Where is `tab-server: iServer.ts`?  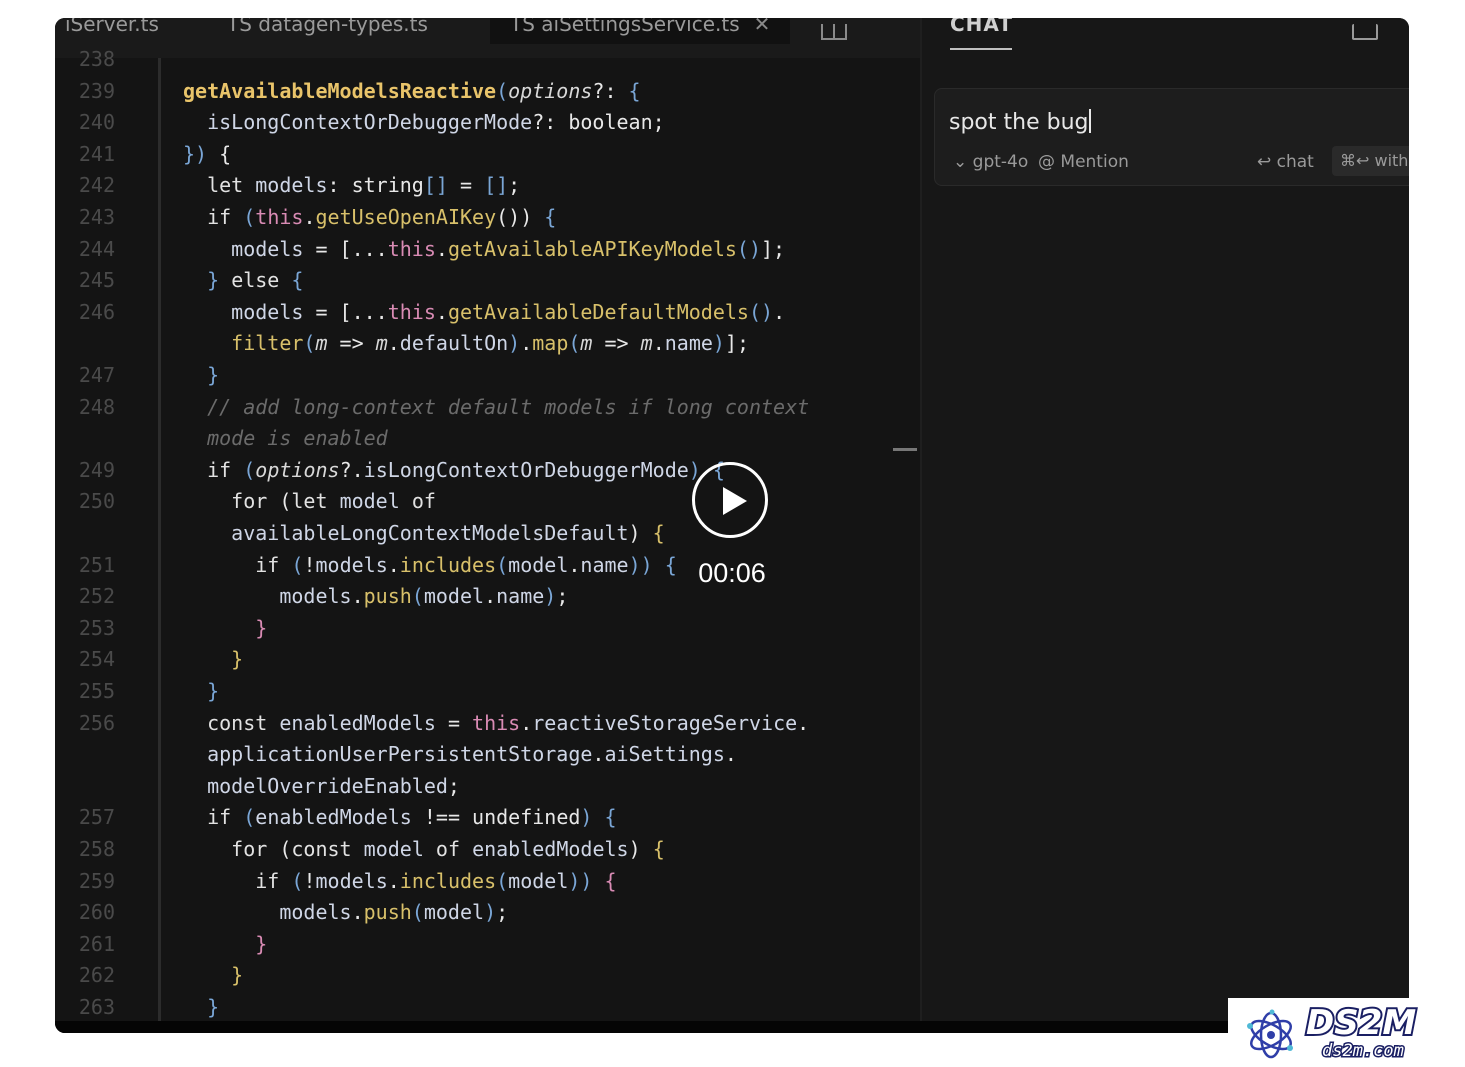 tab-server: iServer.ts is located at coordinates (112, 31).